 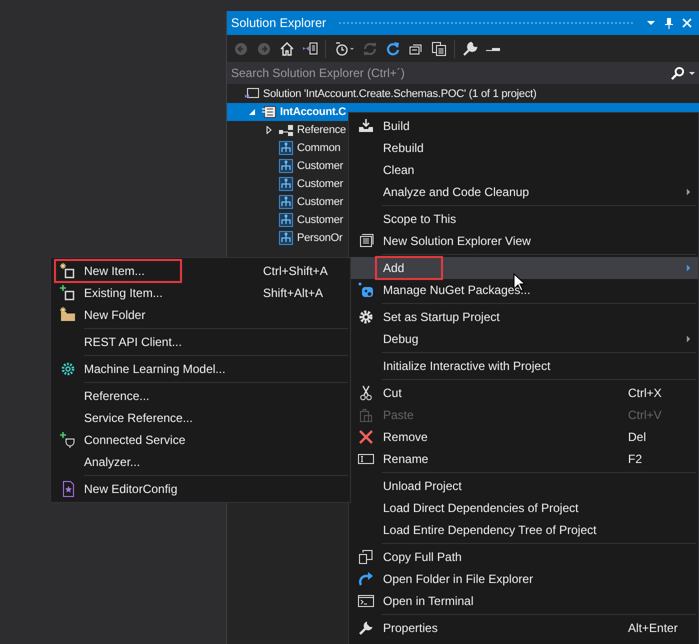 I want to click on tree-item-label: IntAccount.C, so click(x=313, y=112).